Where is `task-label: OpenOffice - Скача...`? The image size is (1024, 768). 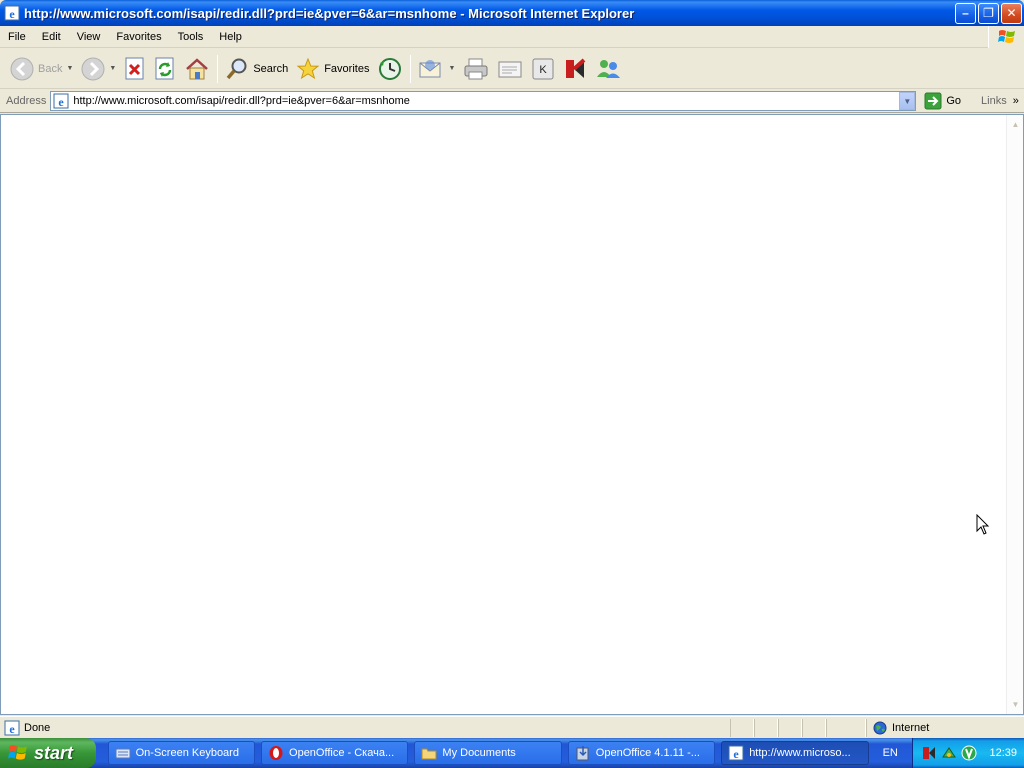 task-label: OpenOffice - Скача... is located at coordinates (342, 753).